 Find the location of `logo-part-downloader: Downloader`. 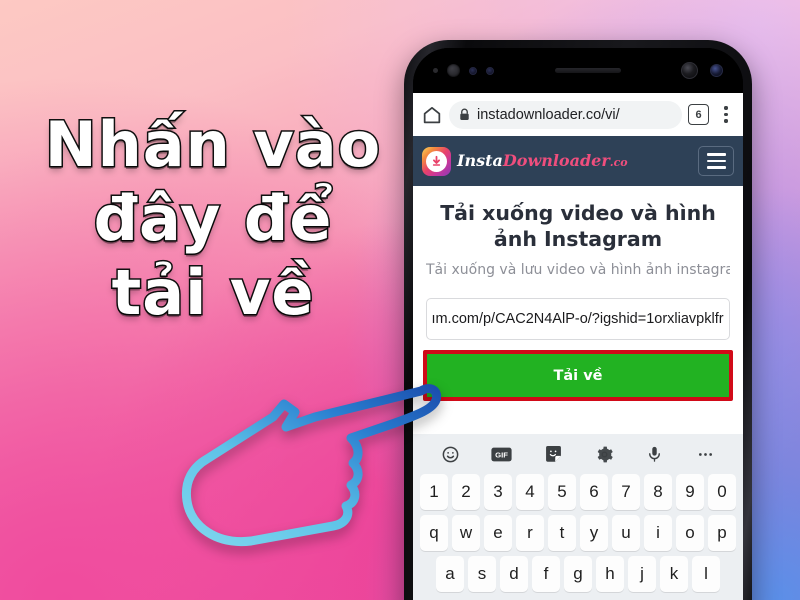

logo-part-downloader: Downloader is located at coordinates (556, 160).